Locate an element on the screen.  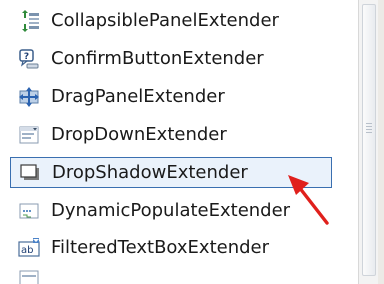
toolbox-item-label: DragPanelExtender is located at coordinates (138, 96).